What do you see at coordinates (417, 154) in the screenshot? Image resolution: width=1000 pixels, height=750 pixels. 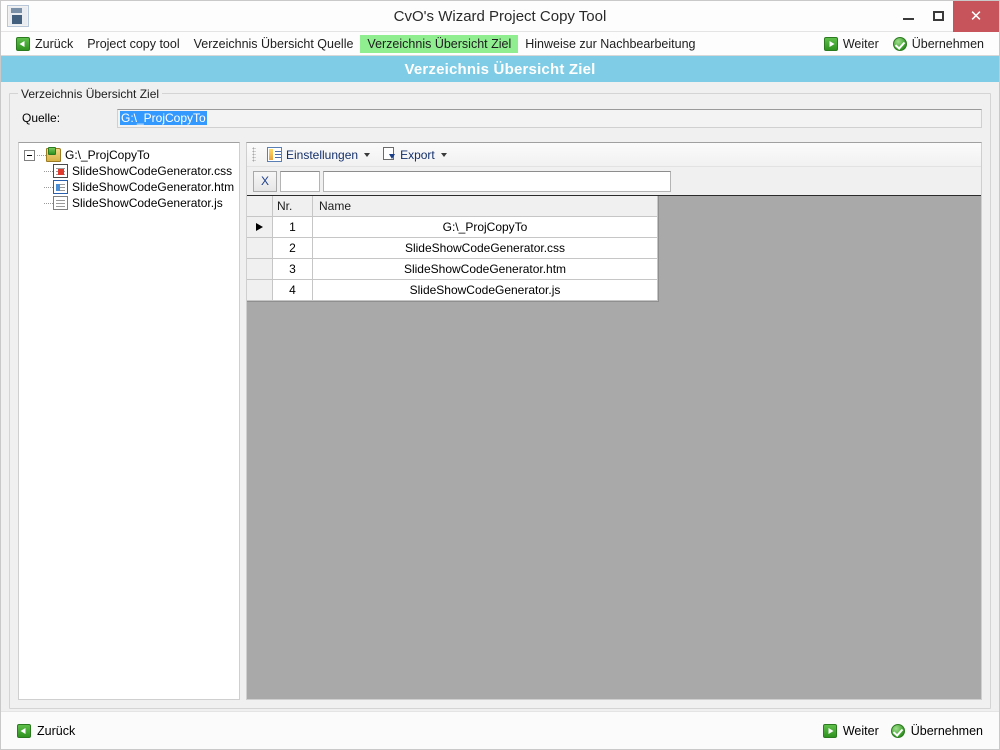 I see `export-label: Export` at bounding box center [417, 154].